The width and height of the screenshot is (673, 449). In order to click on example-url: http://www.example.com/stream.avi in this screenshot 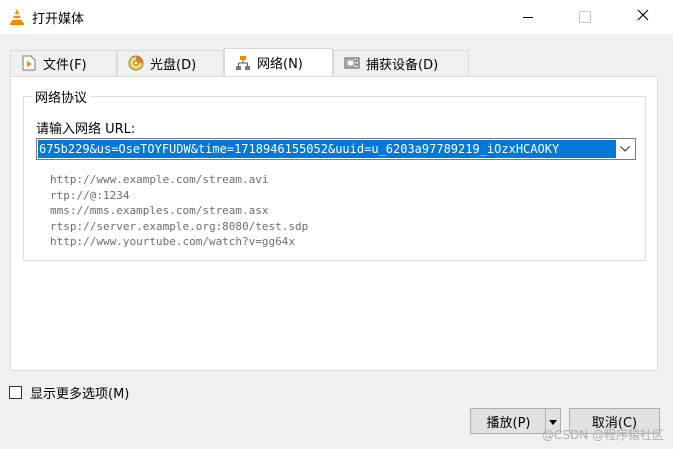, I will do `click(159, 179)`.